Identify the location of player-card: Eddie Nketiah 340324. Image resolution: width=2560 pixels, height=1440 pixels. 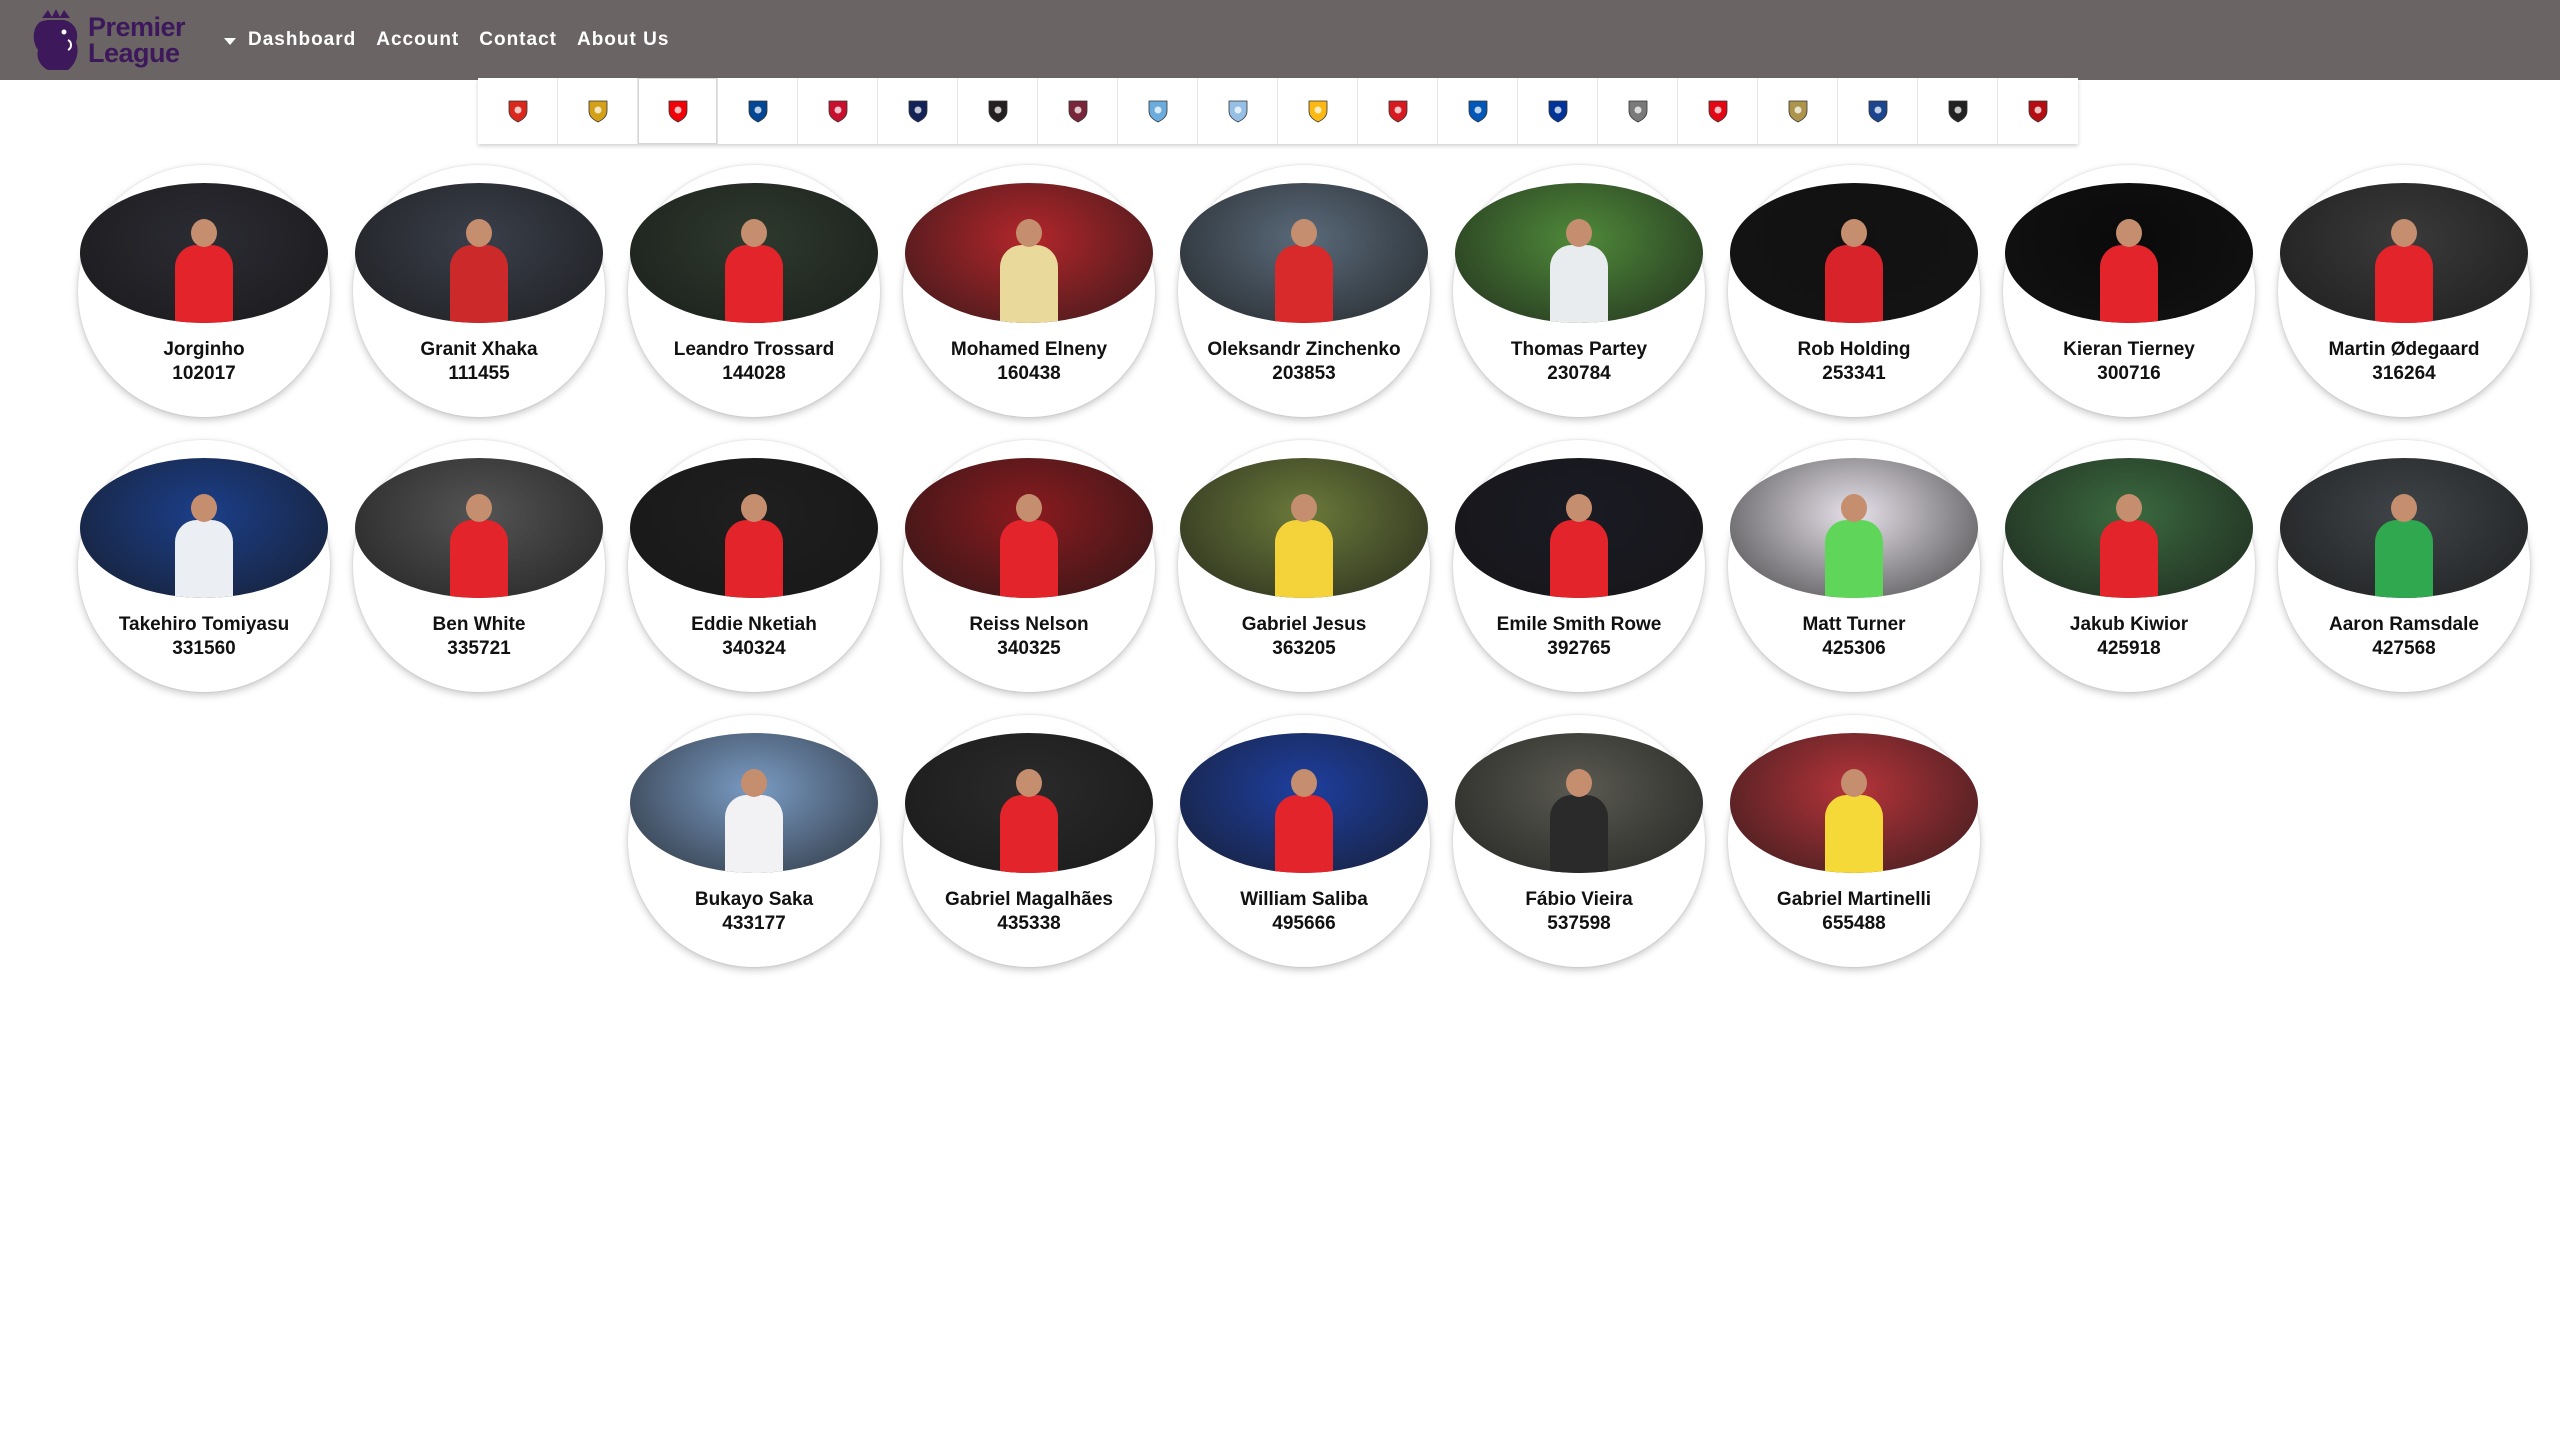
(754, 566).